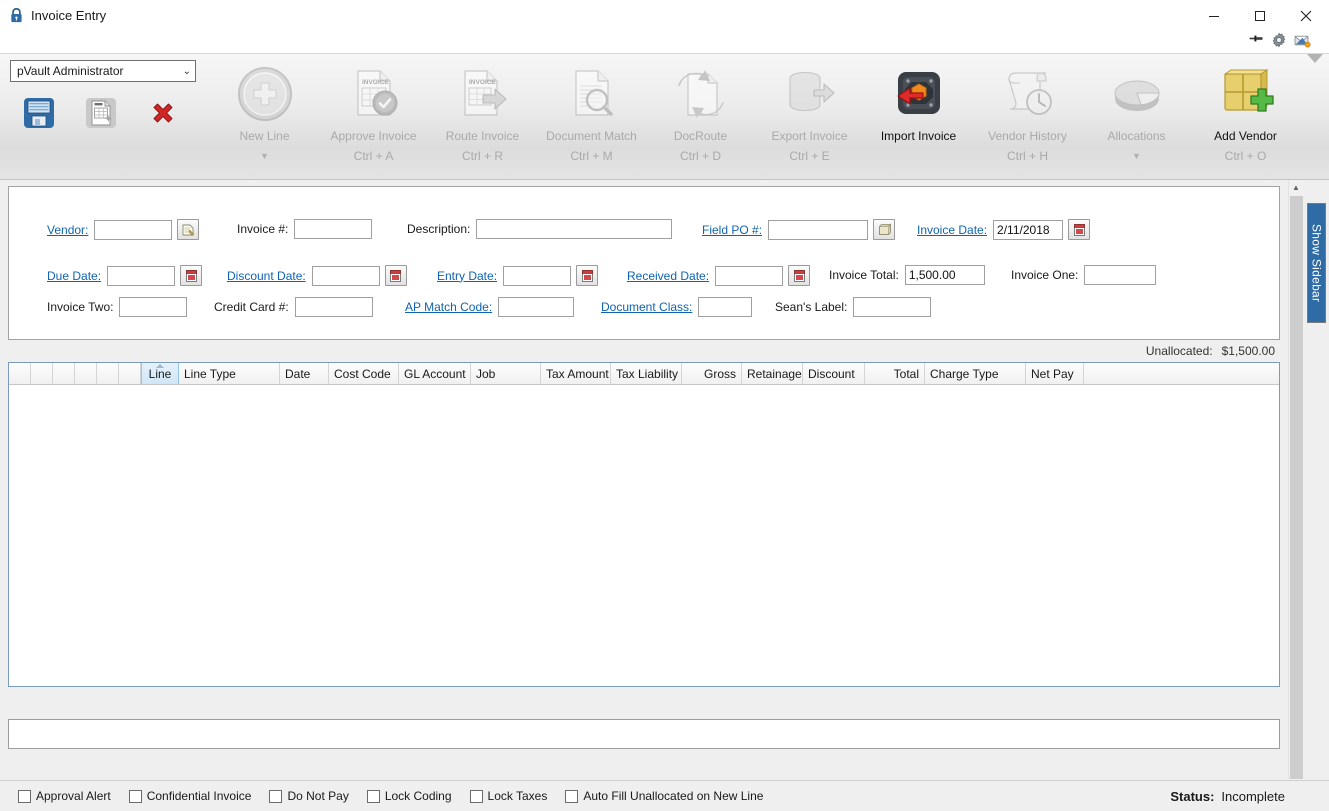 This screenshot has width=1329, height=811. I want to click on document-class-label: Document Class:, so click(646, 307).